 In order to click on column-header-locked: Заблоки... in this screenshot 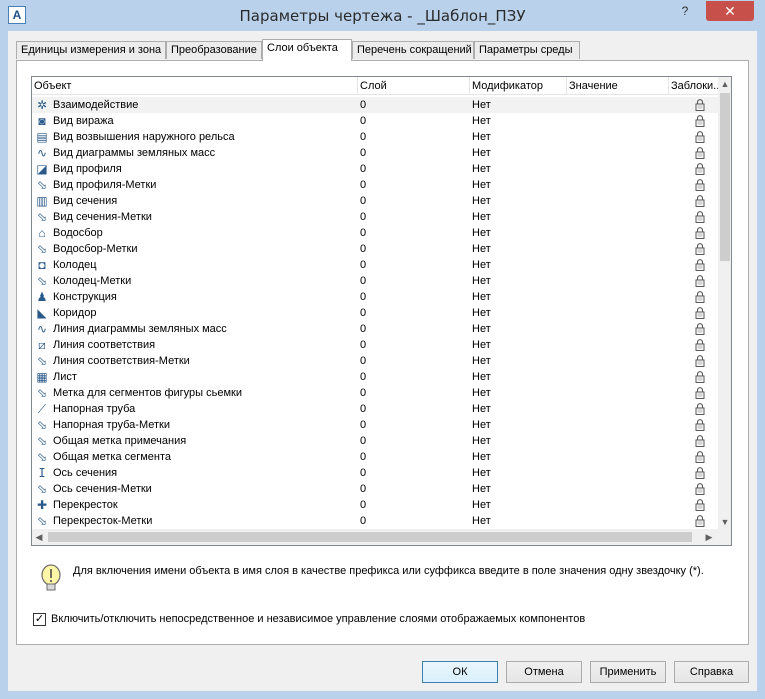, I will do `click(693, 86)`.